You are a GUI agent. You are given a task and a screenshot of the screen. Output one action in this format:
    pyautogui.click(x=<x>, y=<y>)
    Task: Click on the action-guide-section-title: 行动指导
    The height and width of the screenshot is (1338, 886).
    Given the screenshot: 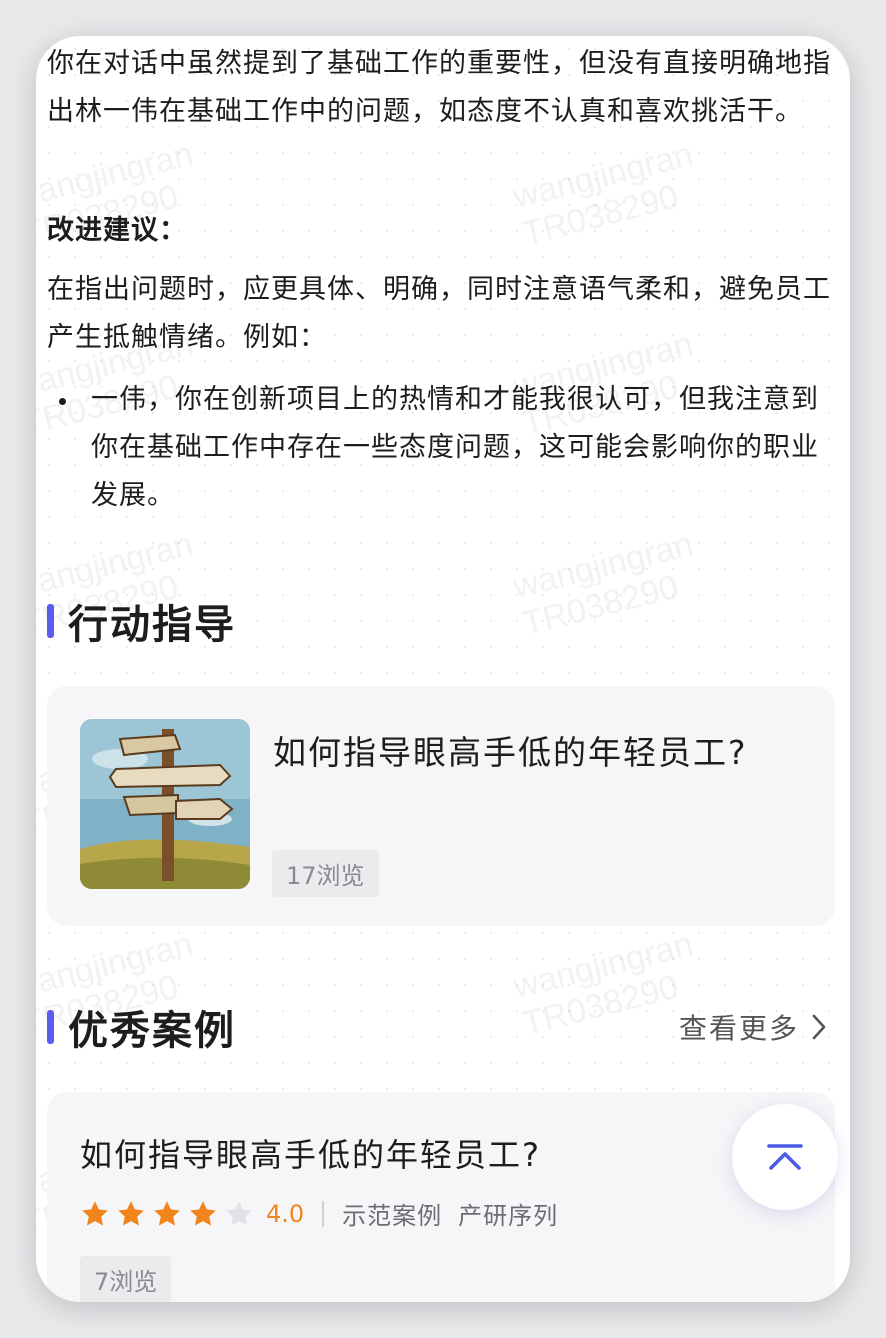 What is the action you would take?
    pyautogui.click(x=141, y=621)
    